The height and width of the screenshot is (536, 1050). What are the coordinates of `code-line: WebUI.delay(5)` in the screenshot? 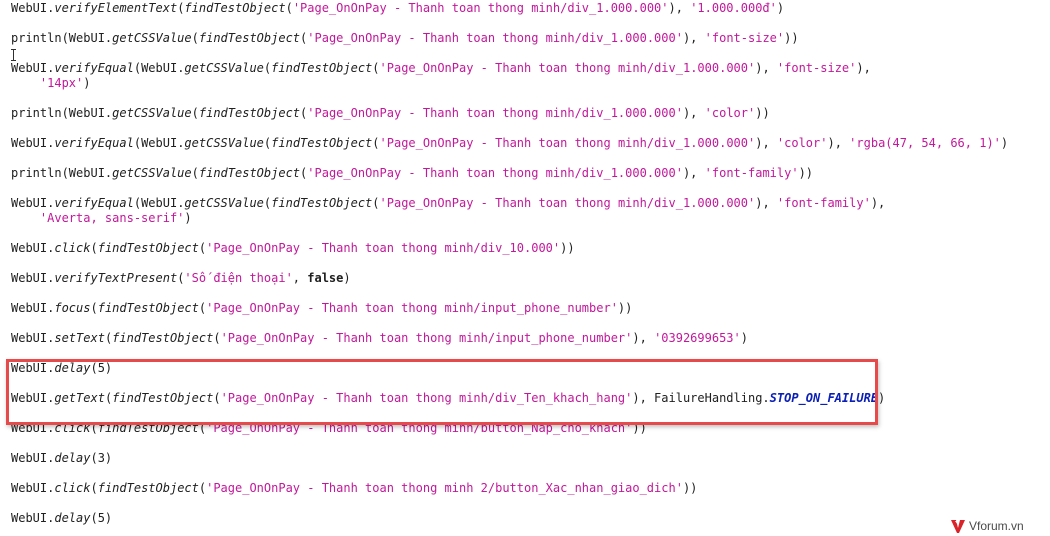 It's located at (61, 518).